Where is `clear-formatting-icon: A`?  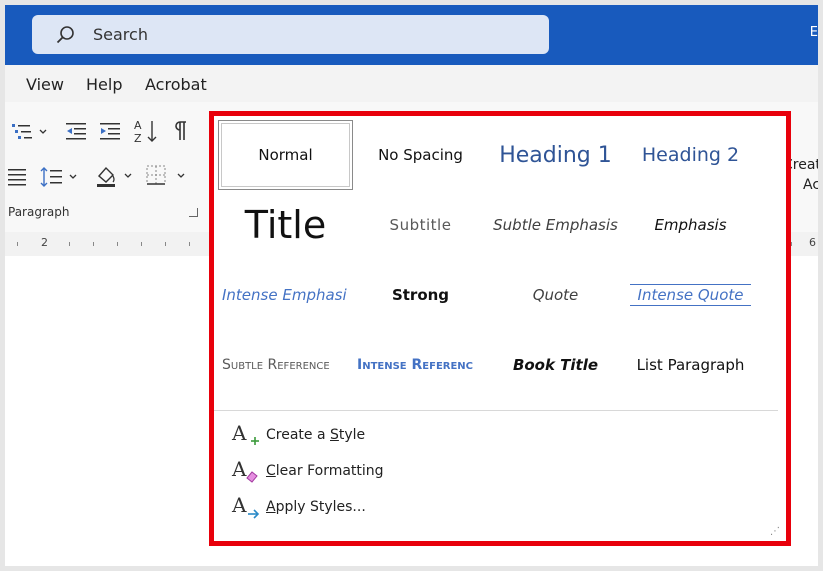
clear-formatting-icon: A is located at coordinates (244, 470).